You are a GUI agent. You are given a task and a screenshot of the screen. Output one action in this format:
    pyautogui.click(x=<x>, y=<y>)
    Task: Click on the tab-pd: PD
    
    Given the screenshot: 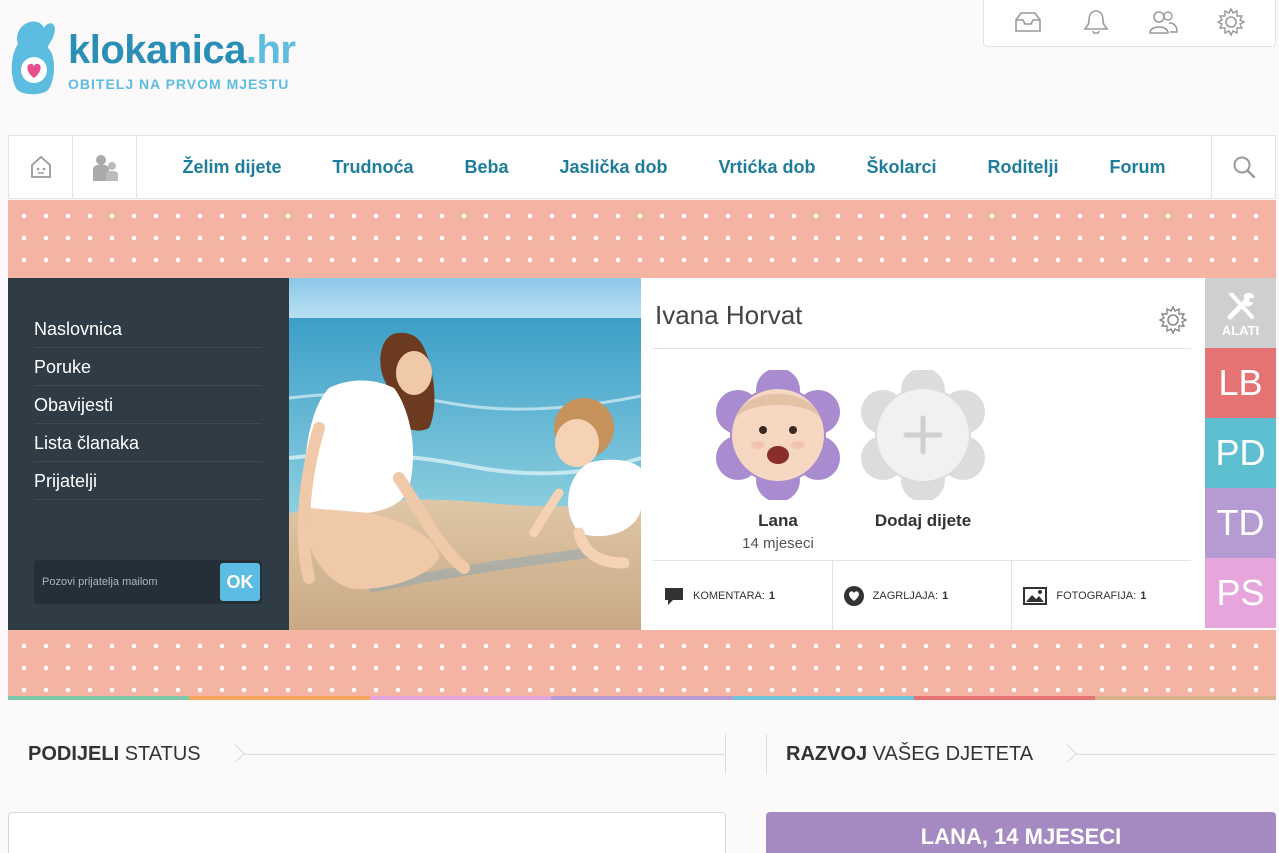 What is the action you would take?
    pyautogui.click(x=1240, y=453)
    